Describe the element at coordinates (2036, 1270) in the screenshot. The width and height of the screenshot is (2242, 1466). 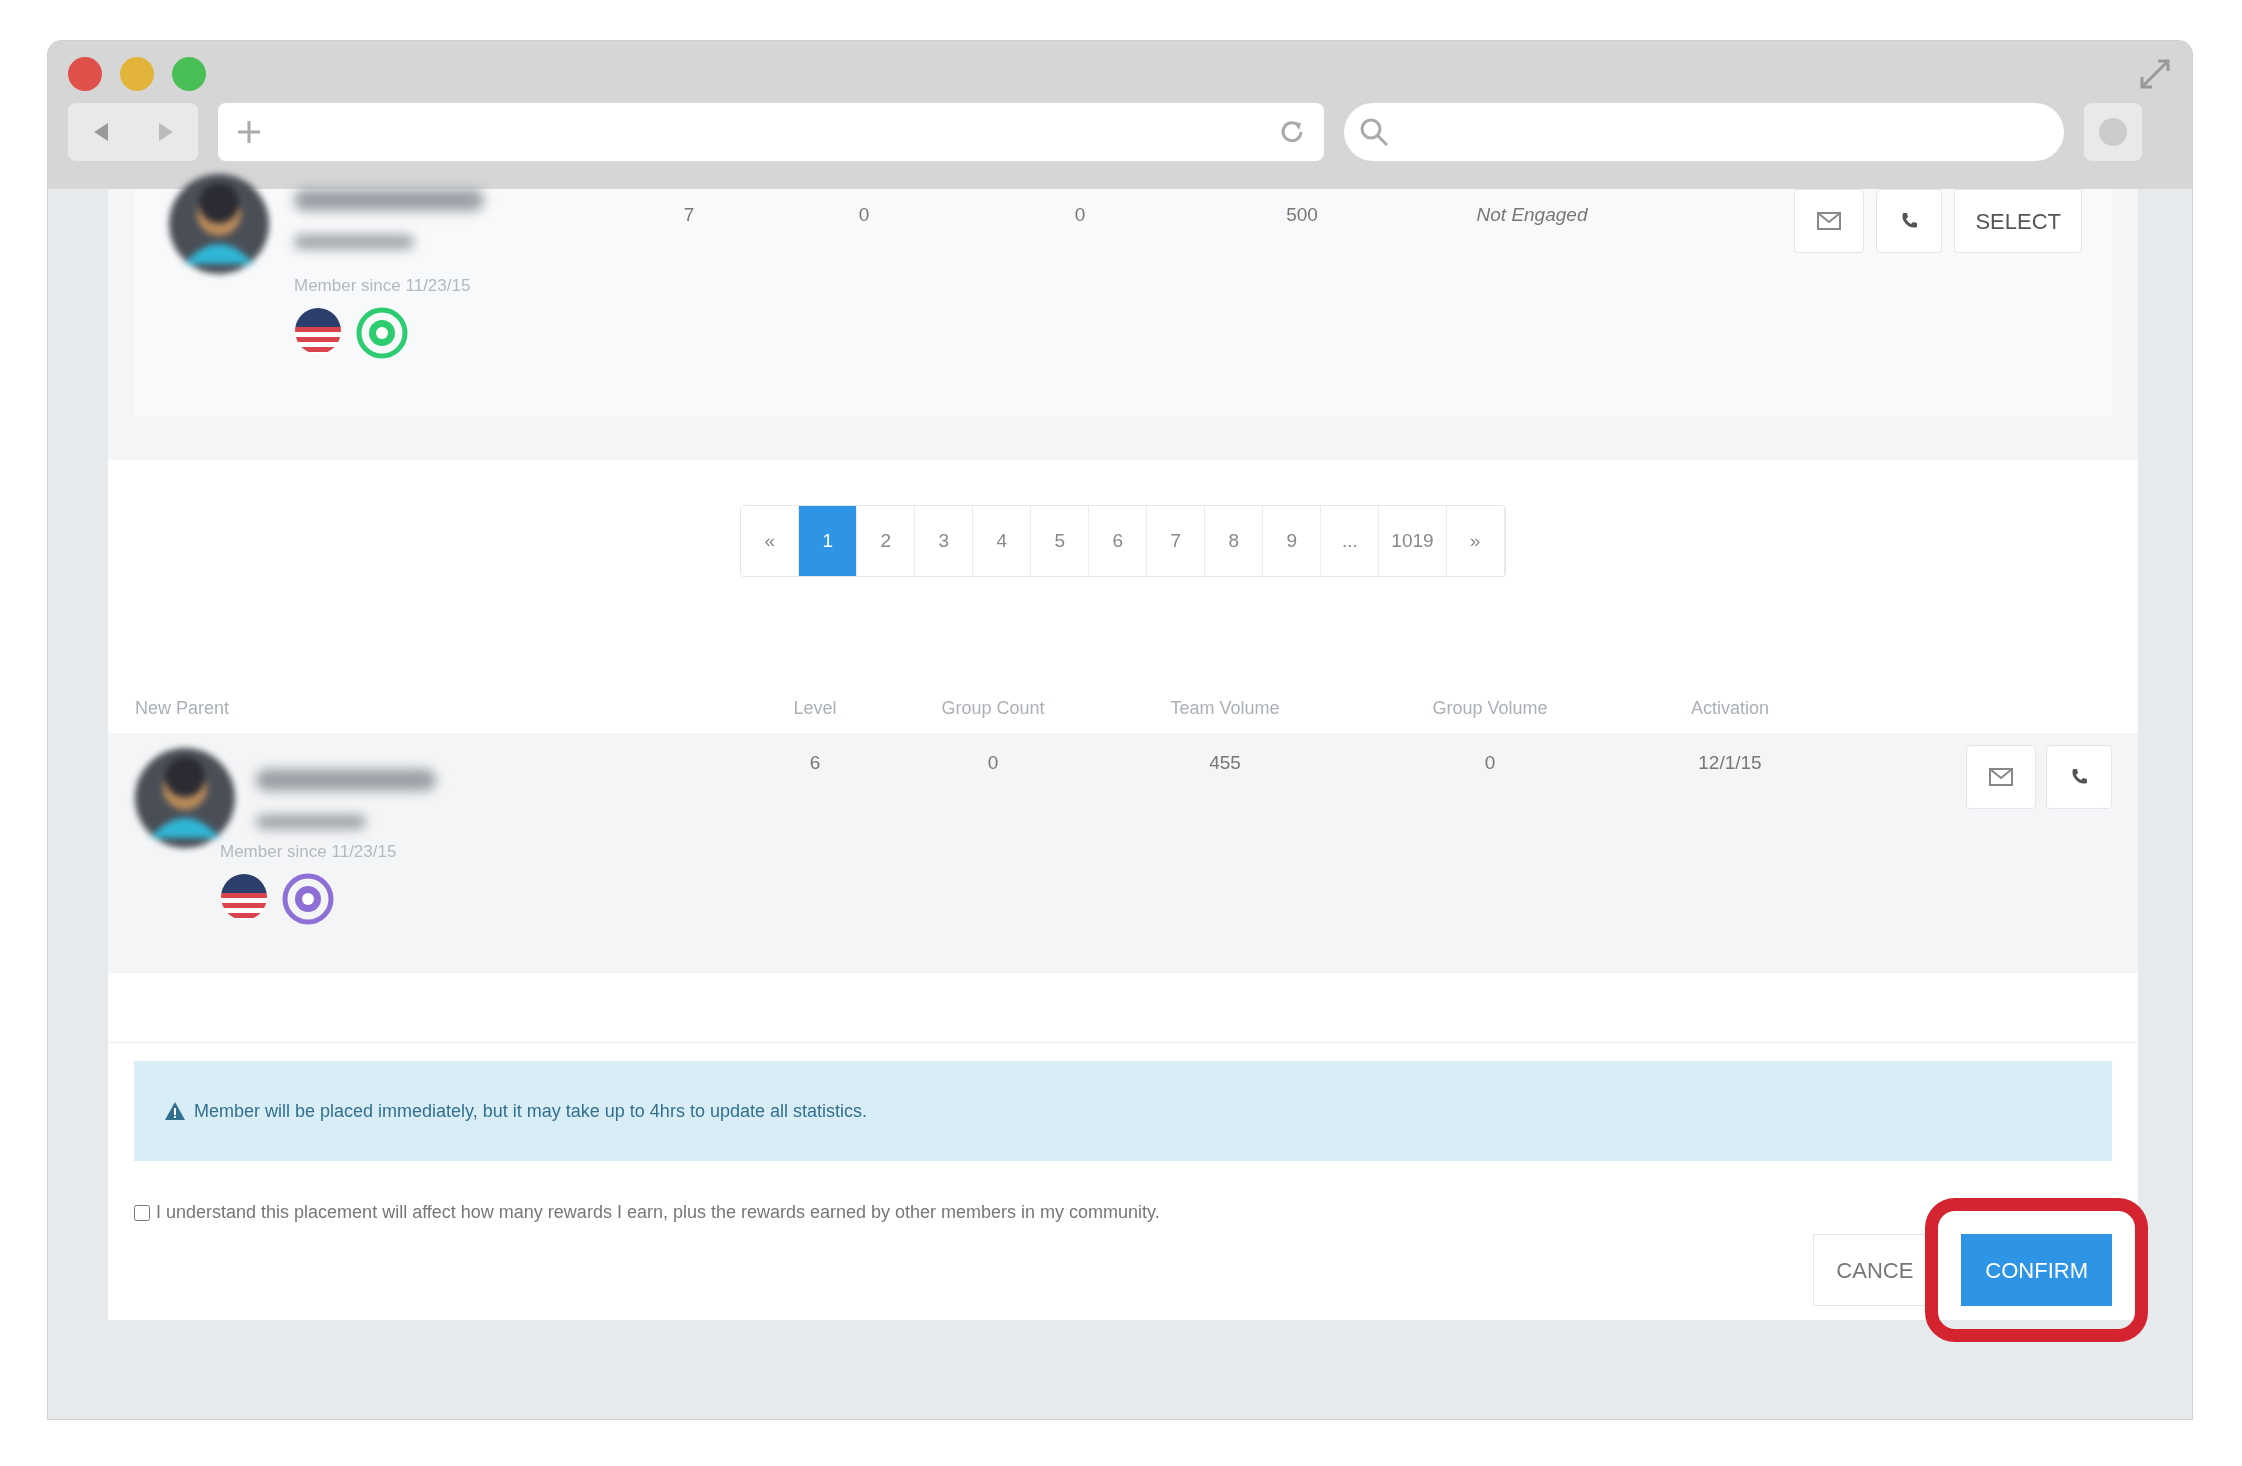
I see `confirm-button: CONFIRM` at that location.